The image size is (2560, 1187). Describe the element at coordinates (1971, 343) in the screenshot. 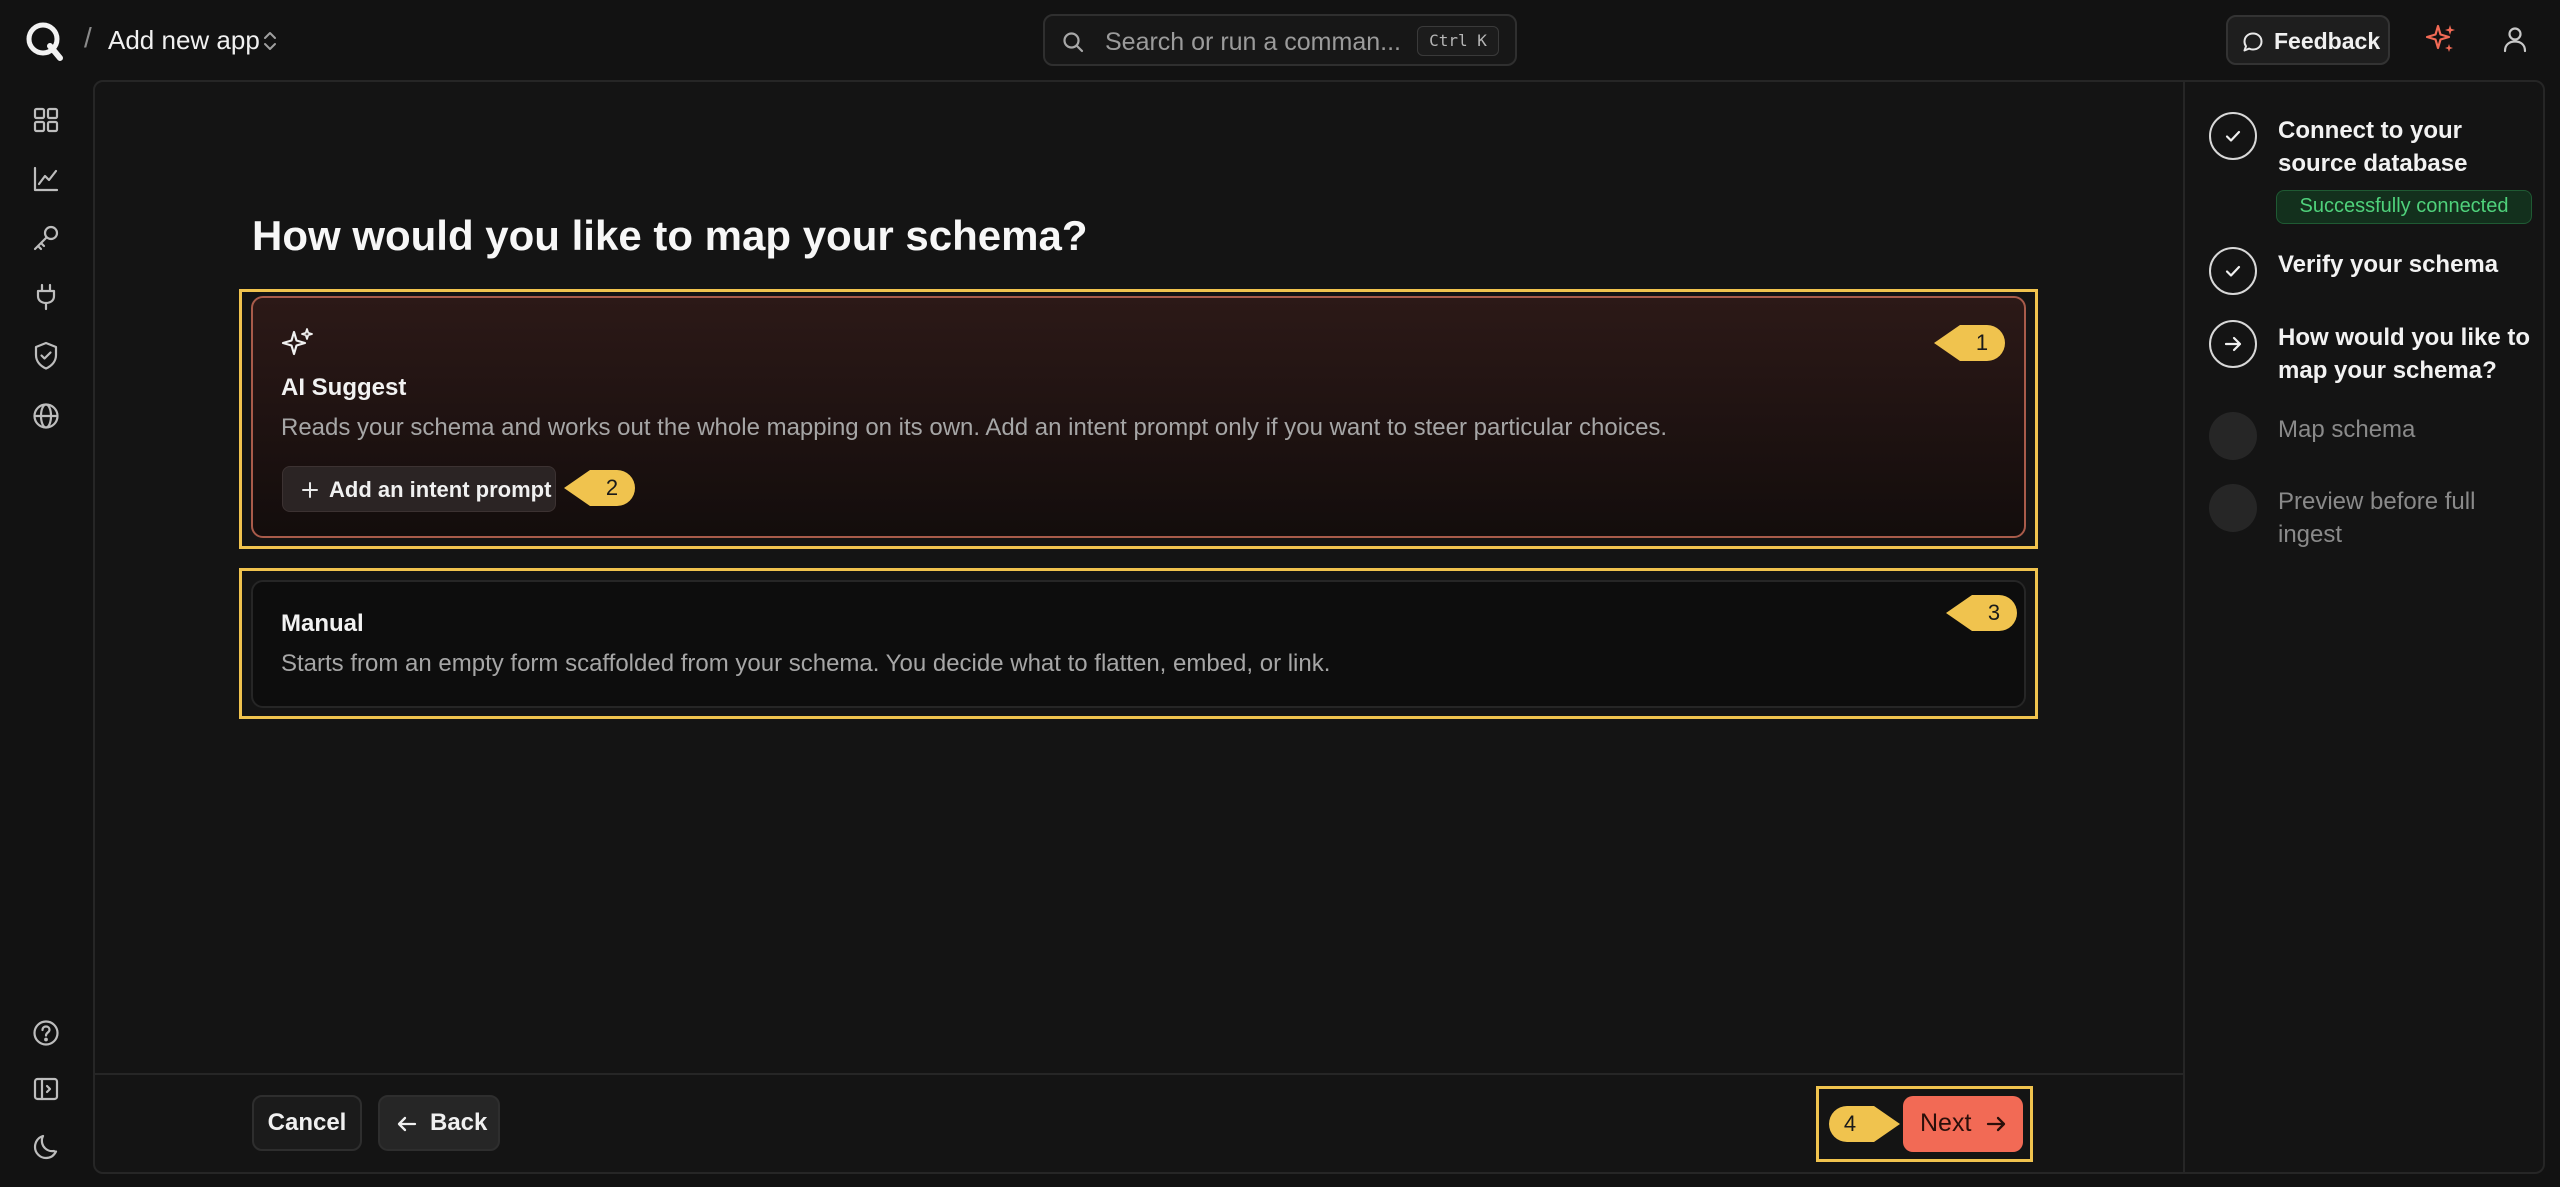

I see `annotation-badge-1: 1` at that location.